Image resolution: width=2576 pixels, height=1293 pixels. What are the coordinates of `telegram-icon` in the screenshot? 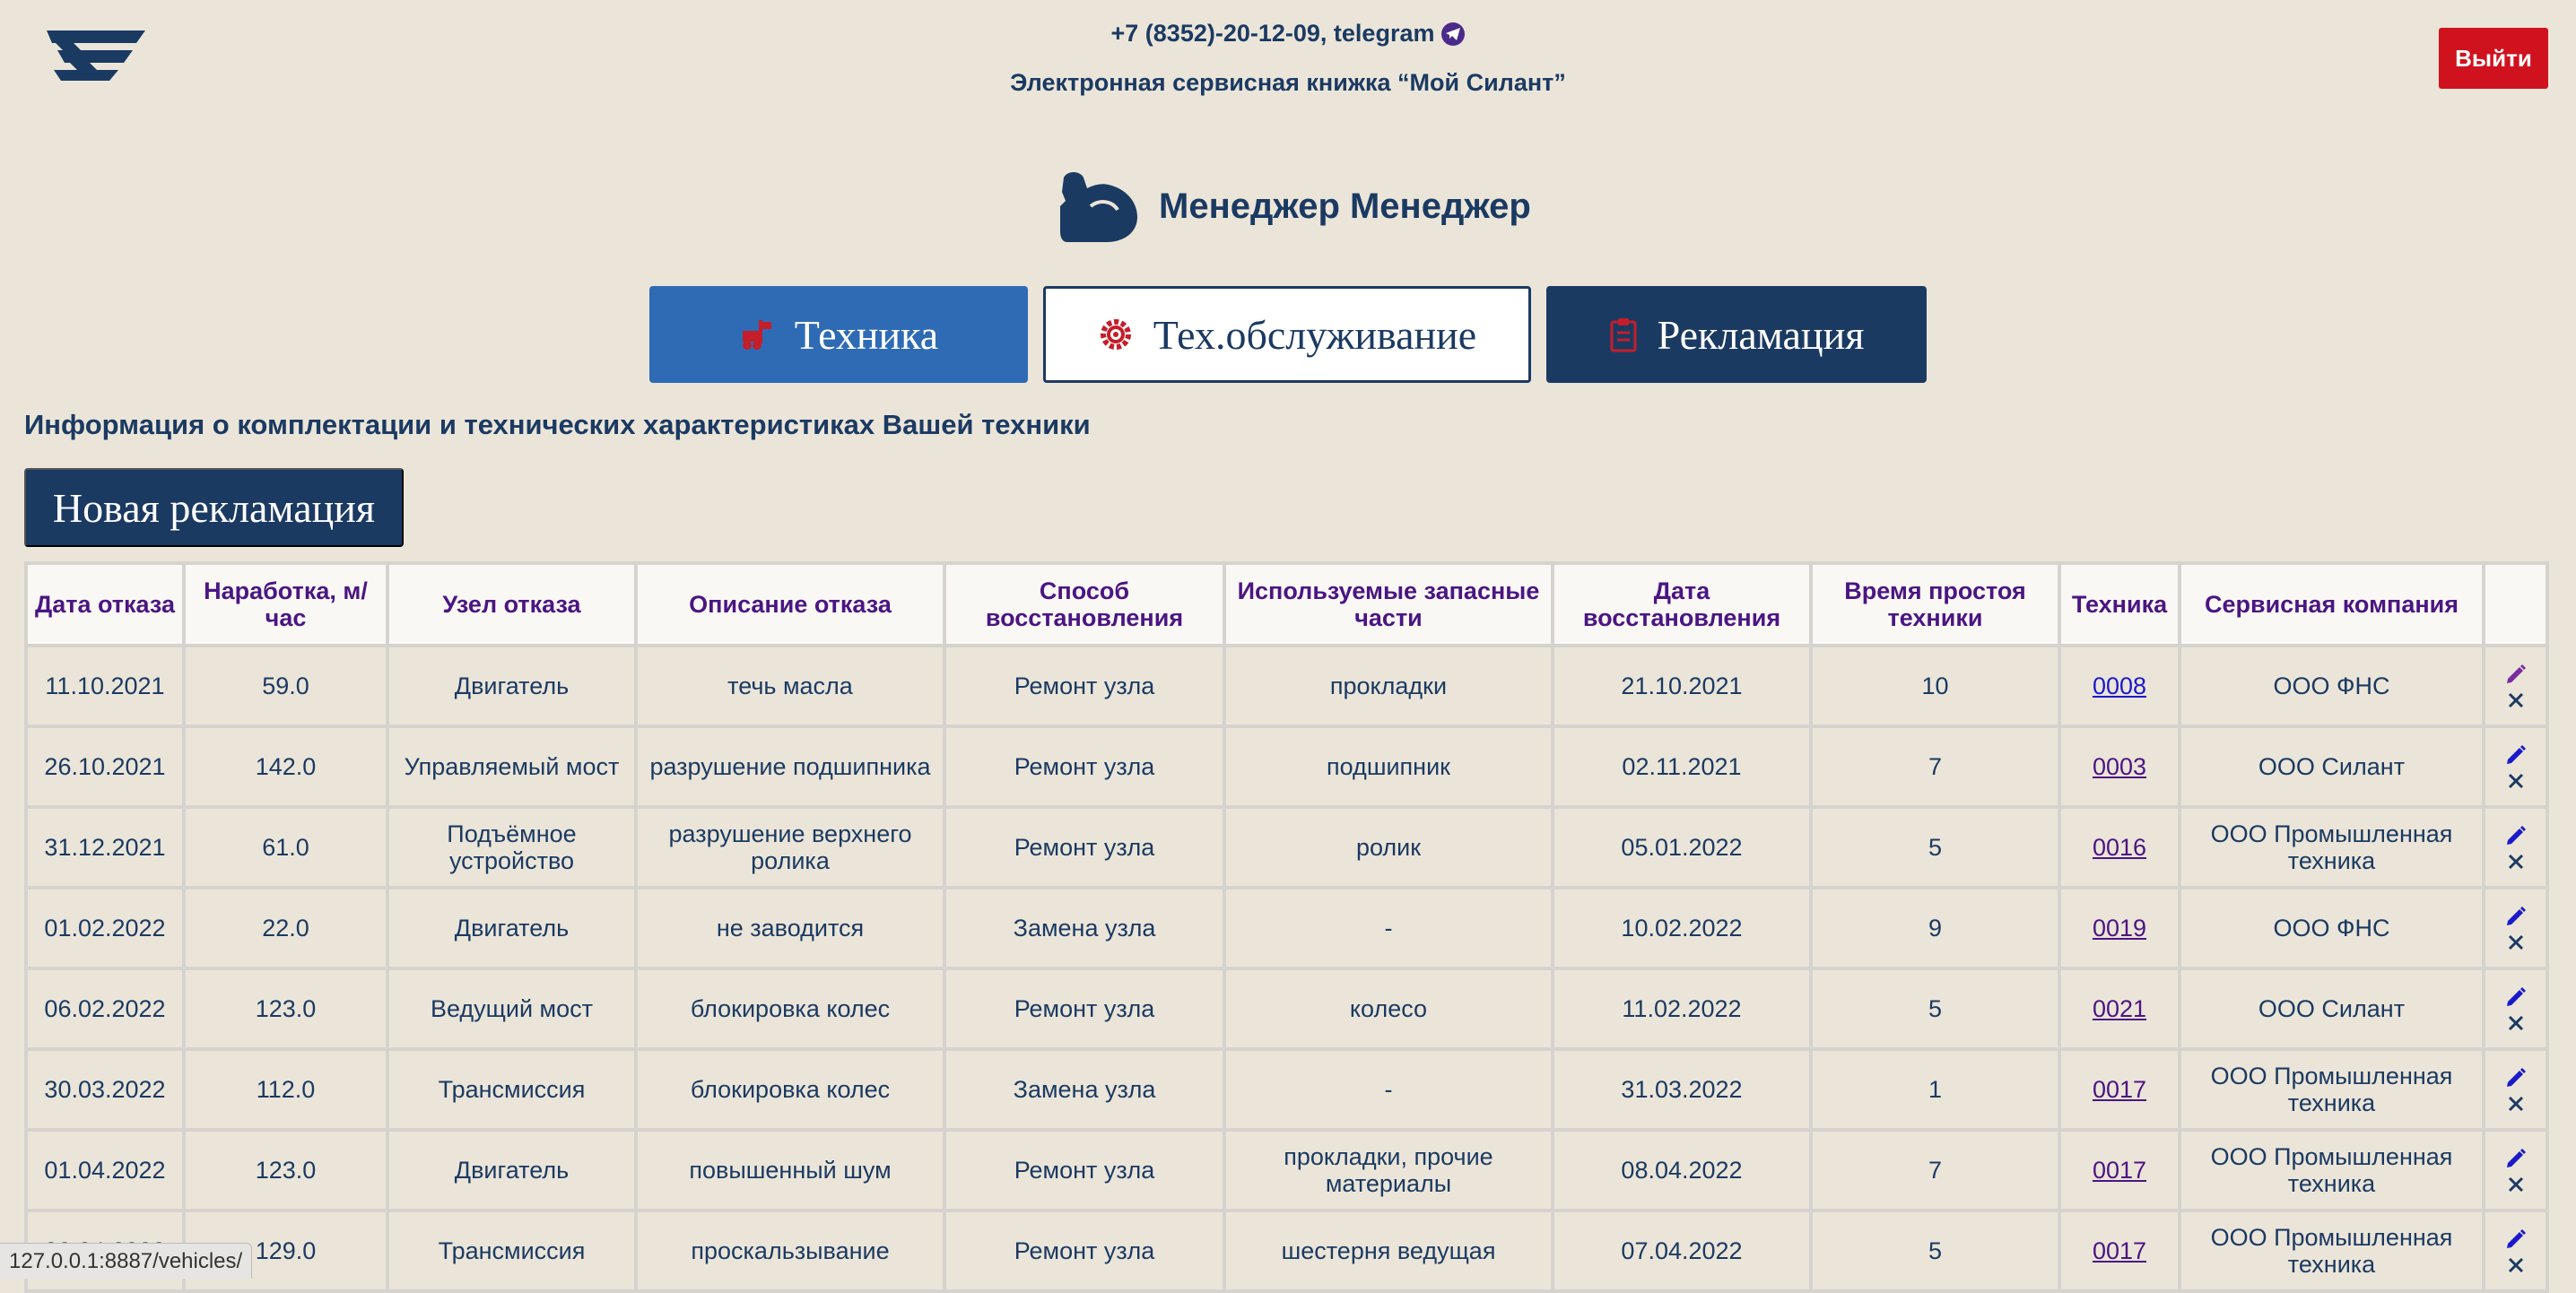 It's located at (1453, 34).